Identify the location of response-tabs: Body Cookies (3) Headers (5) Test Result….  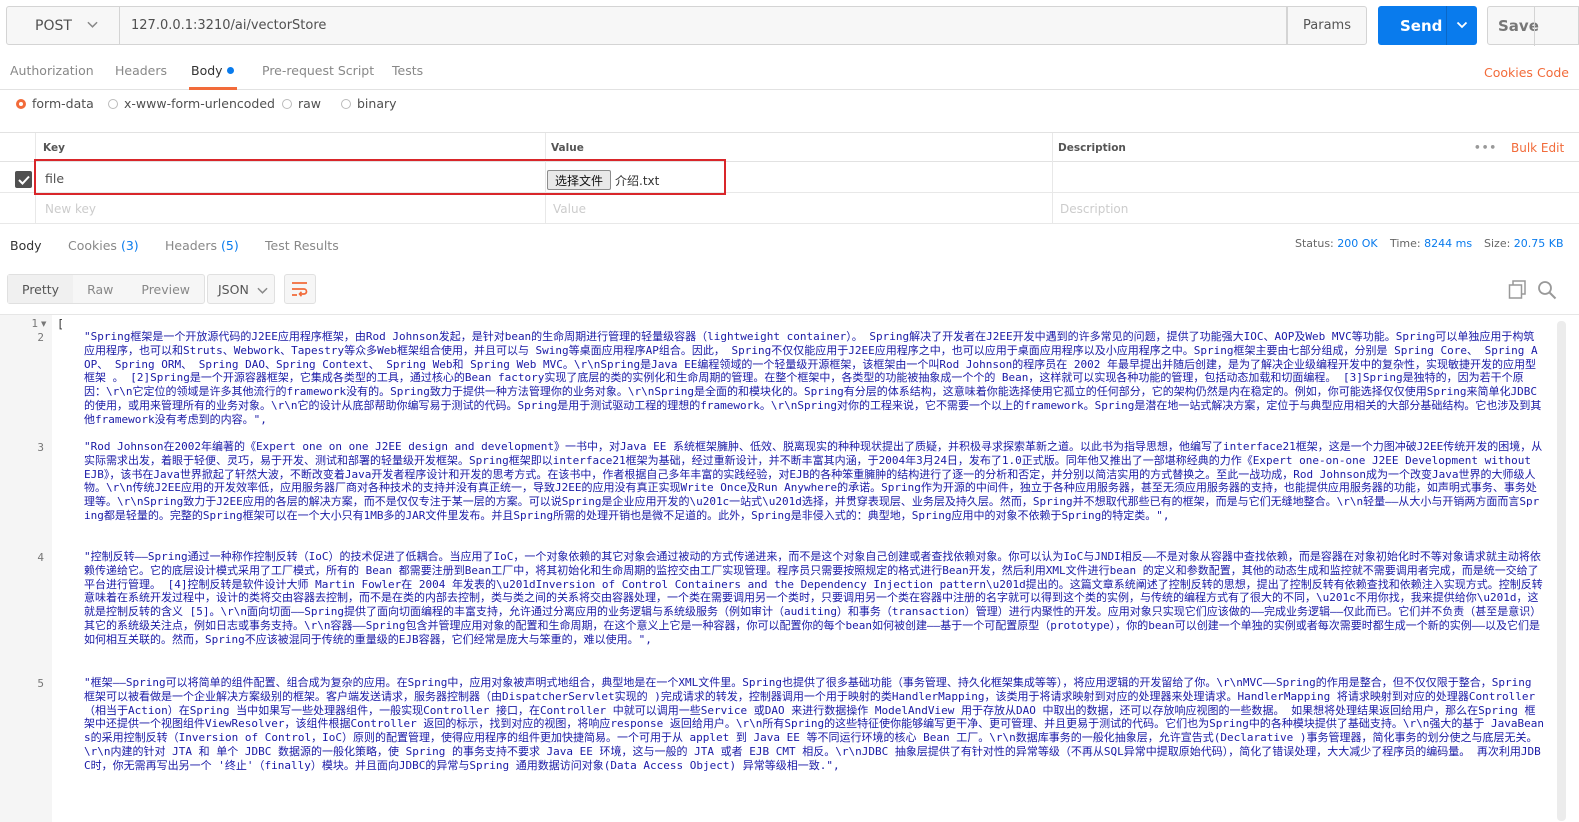
(789, 245).